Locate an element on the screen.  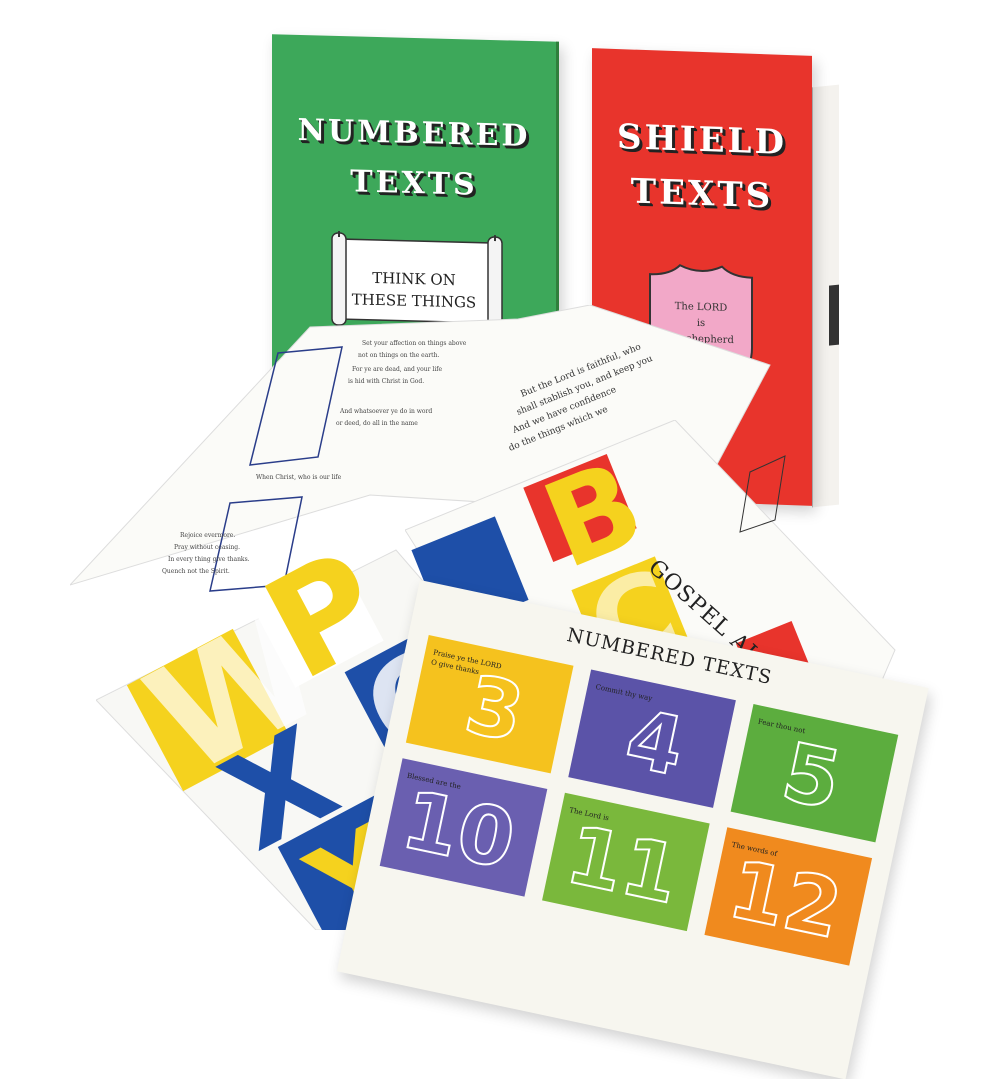
svg-text:Set your affection on things a: Set your affection on things above is located at coordinates (414, 343).